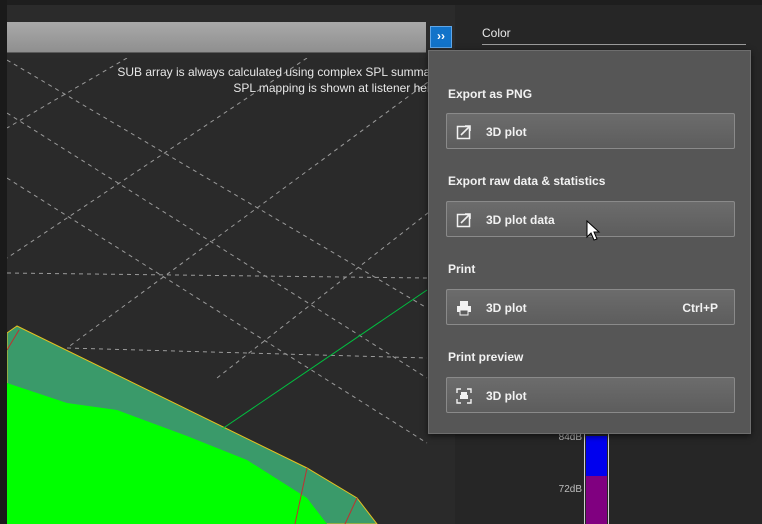  I want to click on section-title-print: Print, so click(462, 269).